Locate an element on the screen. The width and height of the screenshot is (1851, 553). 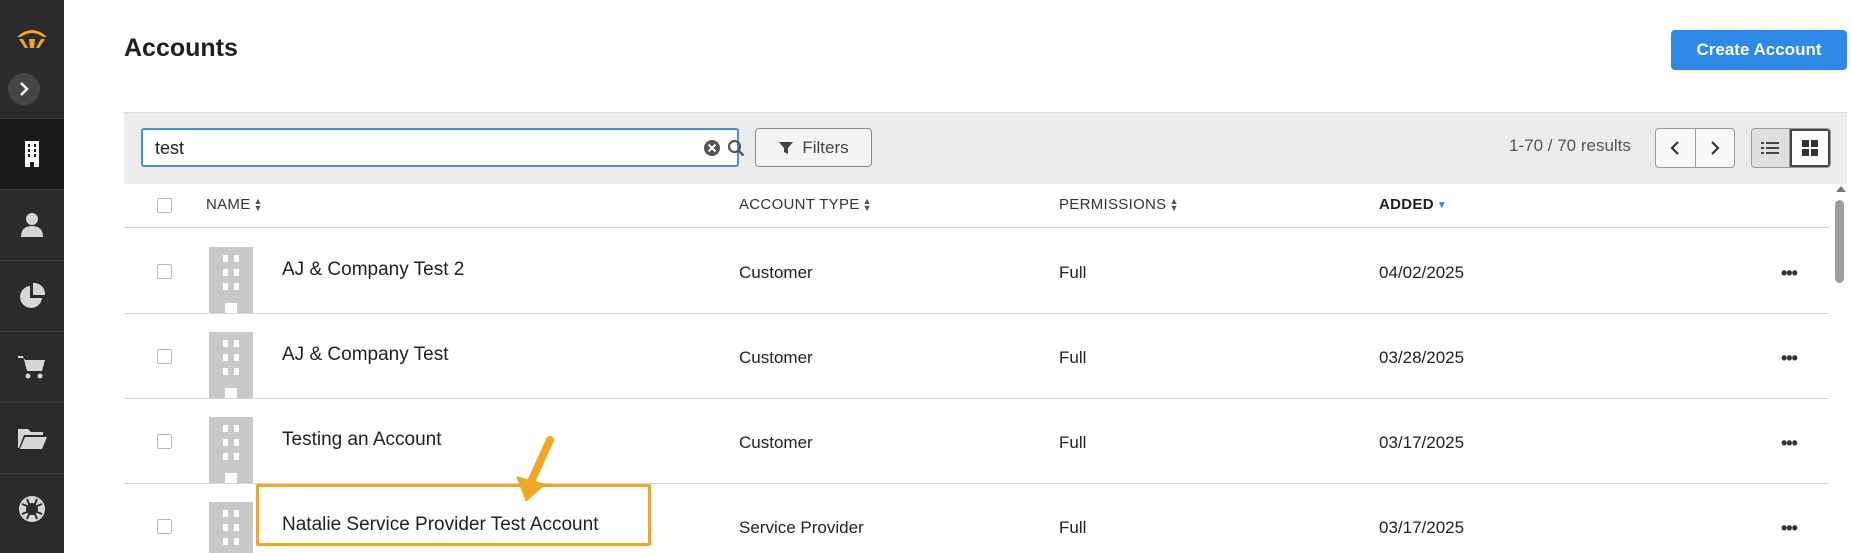
view-switcher is located at coordinates (1791, 148).